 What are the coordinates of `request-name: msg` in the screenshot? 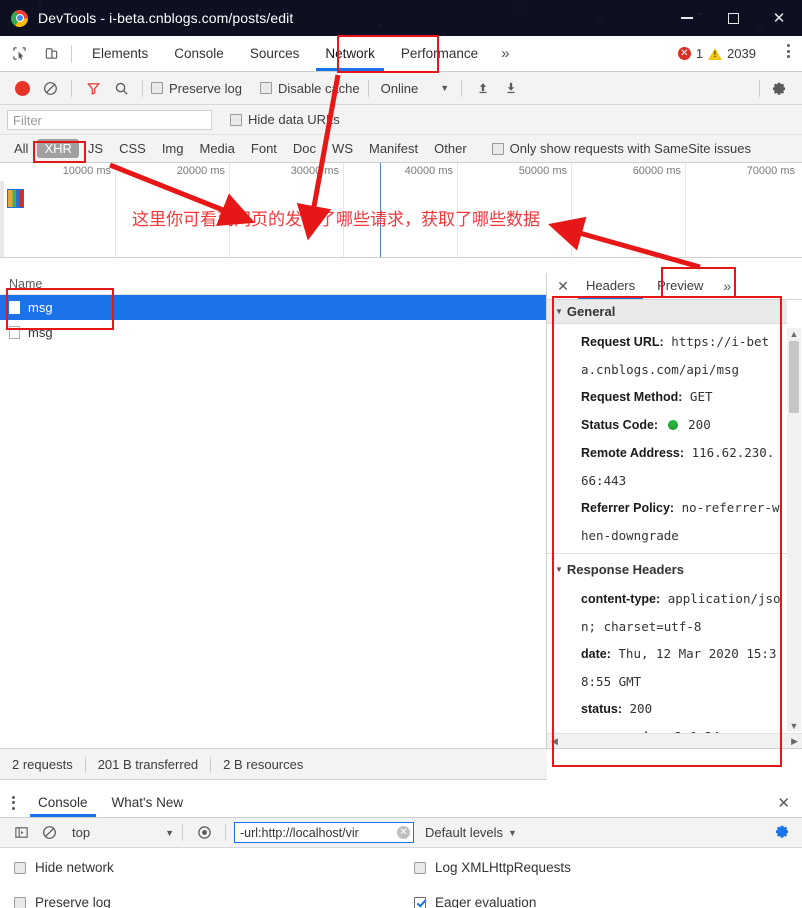 It's located at (40, 307).